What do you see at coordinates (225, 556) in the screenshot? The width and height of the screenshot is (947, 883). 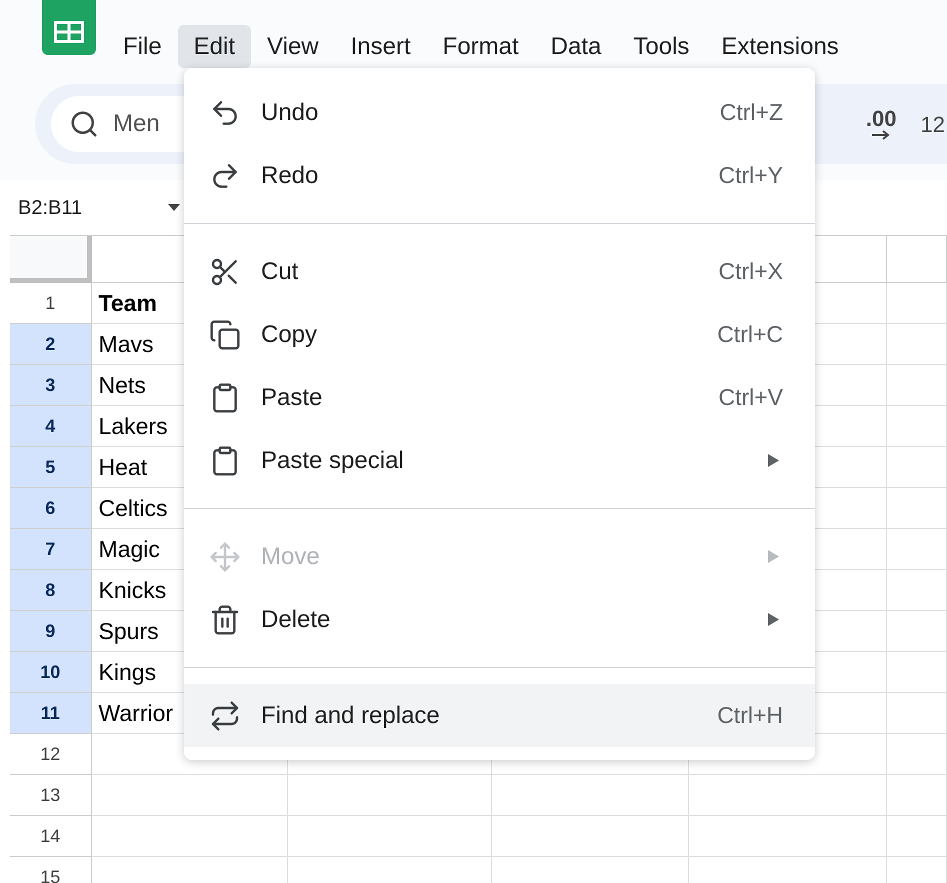 I see `move-icon` at bounding box center [225, 556].